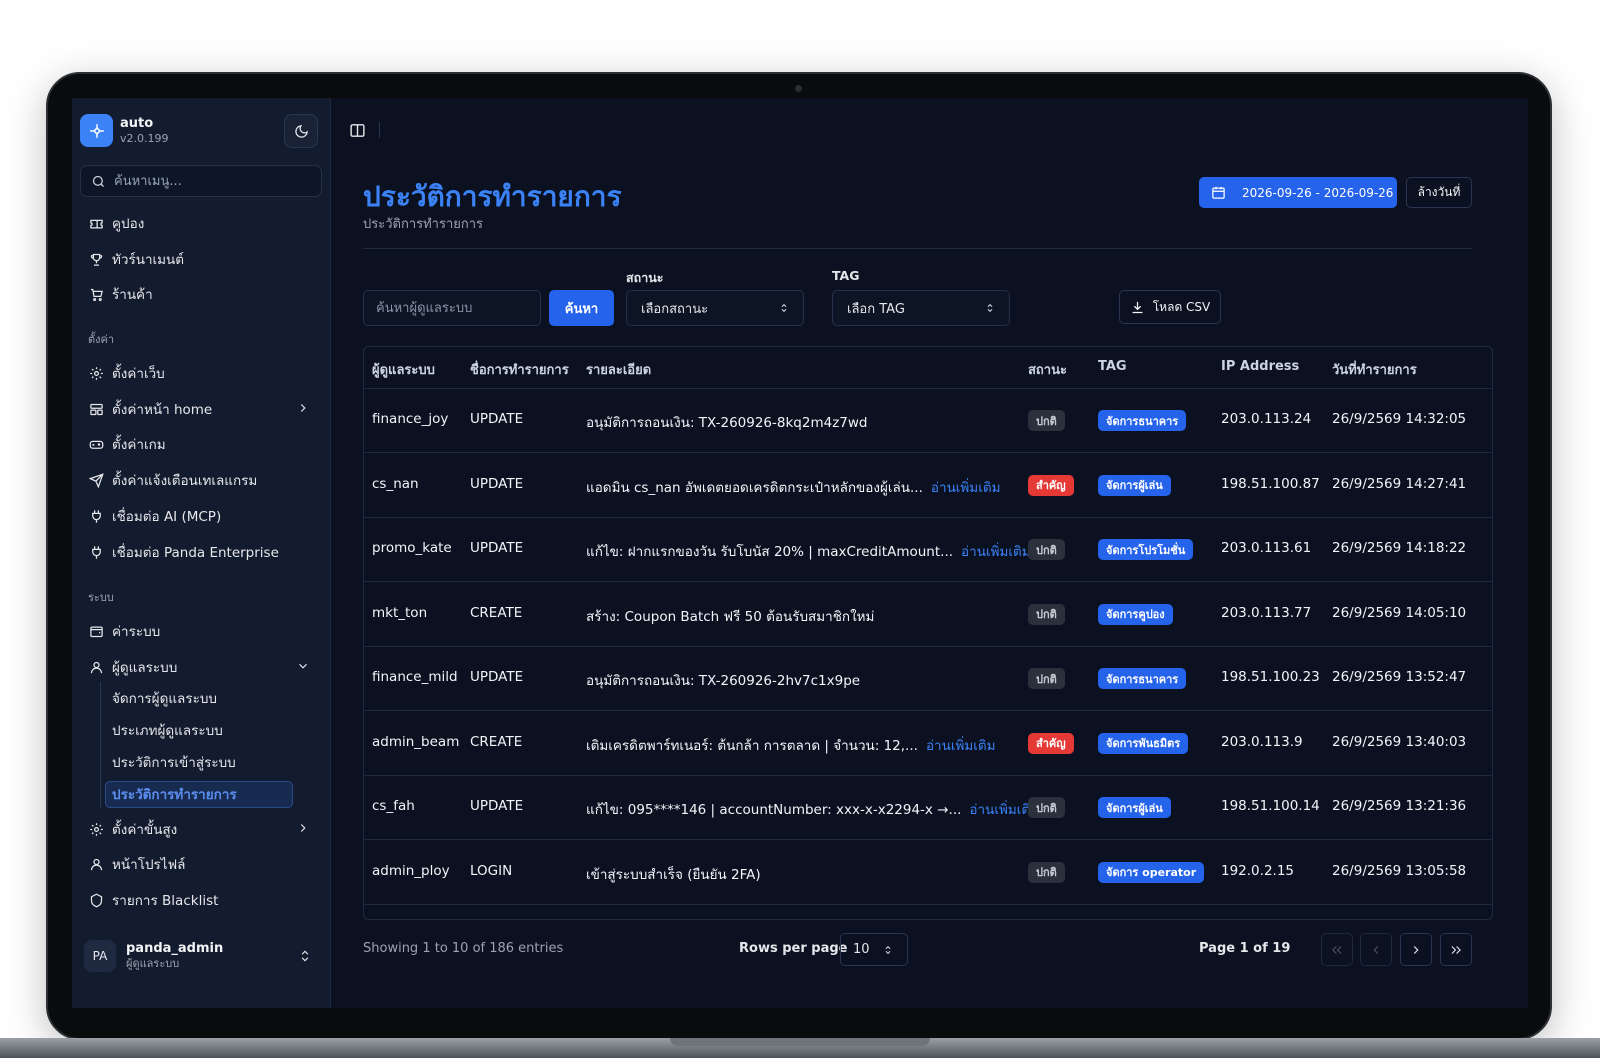  I want to click on cell-date: 26/9/2569 14:18:22, so click(1399, 548).